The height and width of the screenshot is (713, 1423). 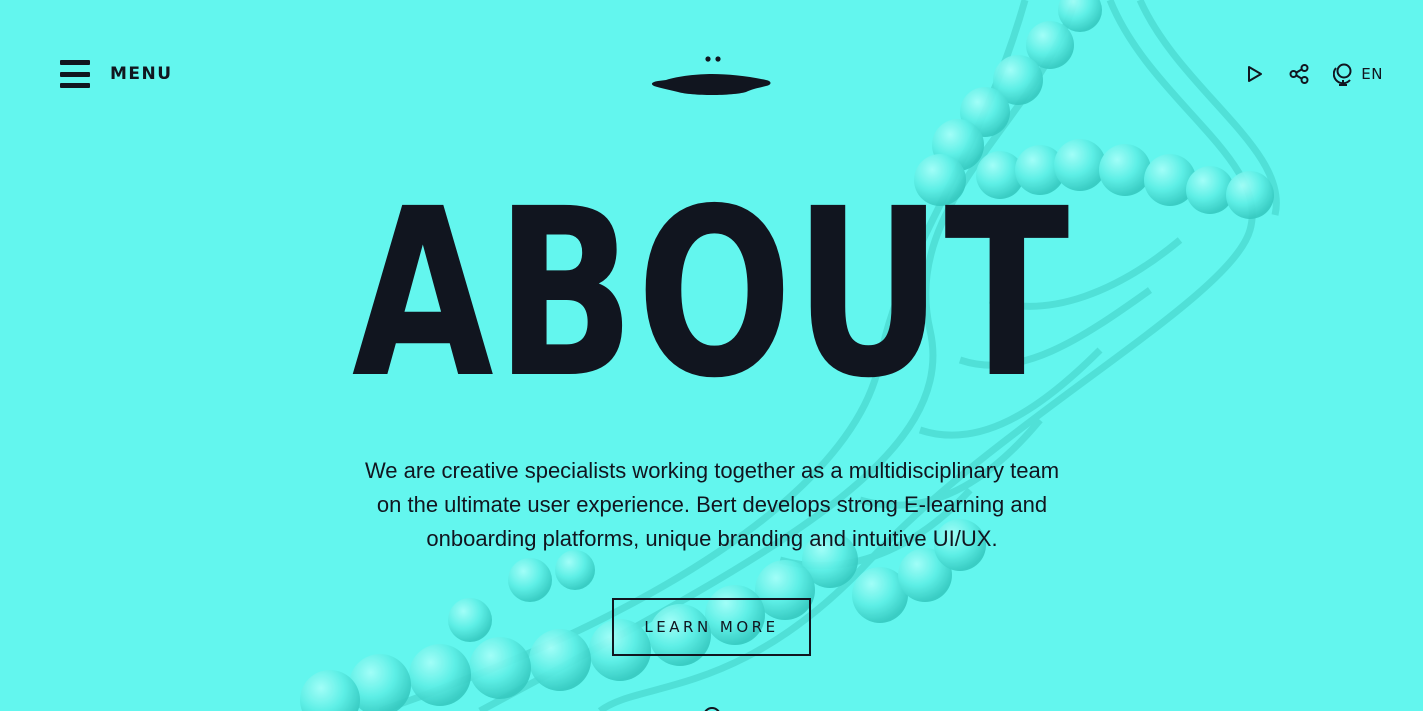 I want to click on play-icon, so click(x=1255, y=74).